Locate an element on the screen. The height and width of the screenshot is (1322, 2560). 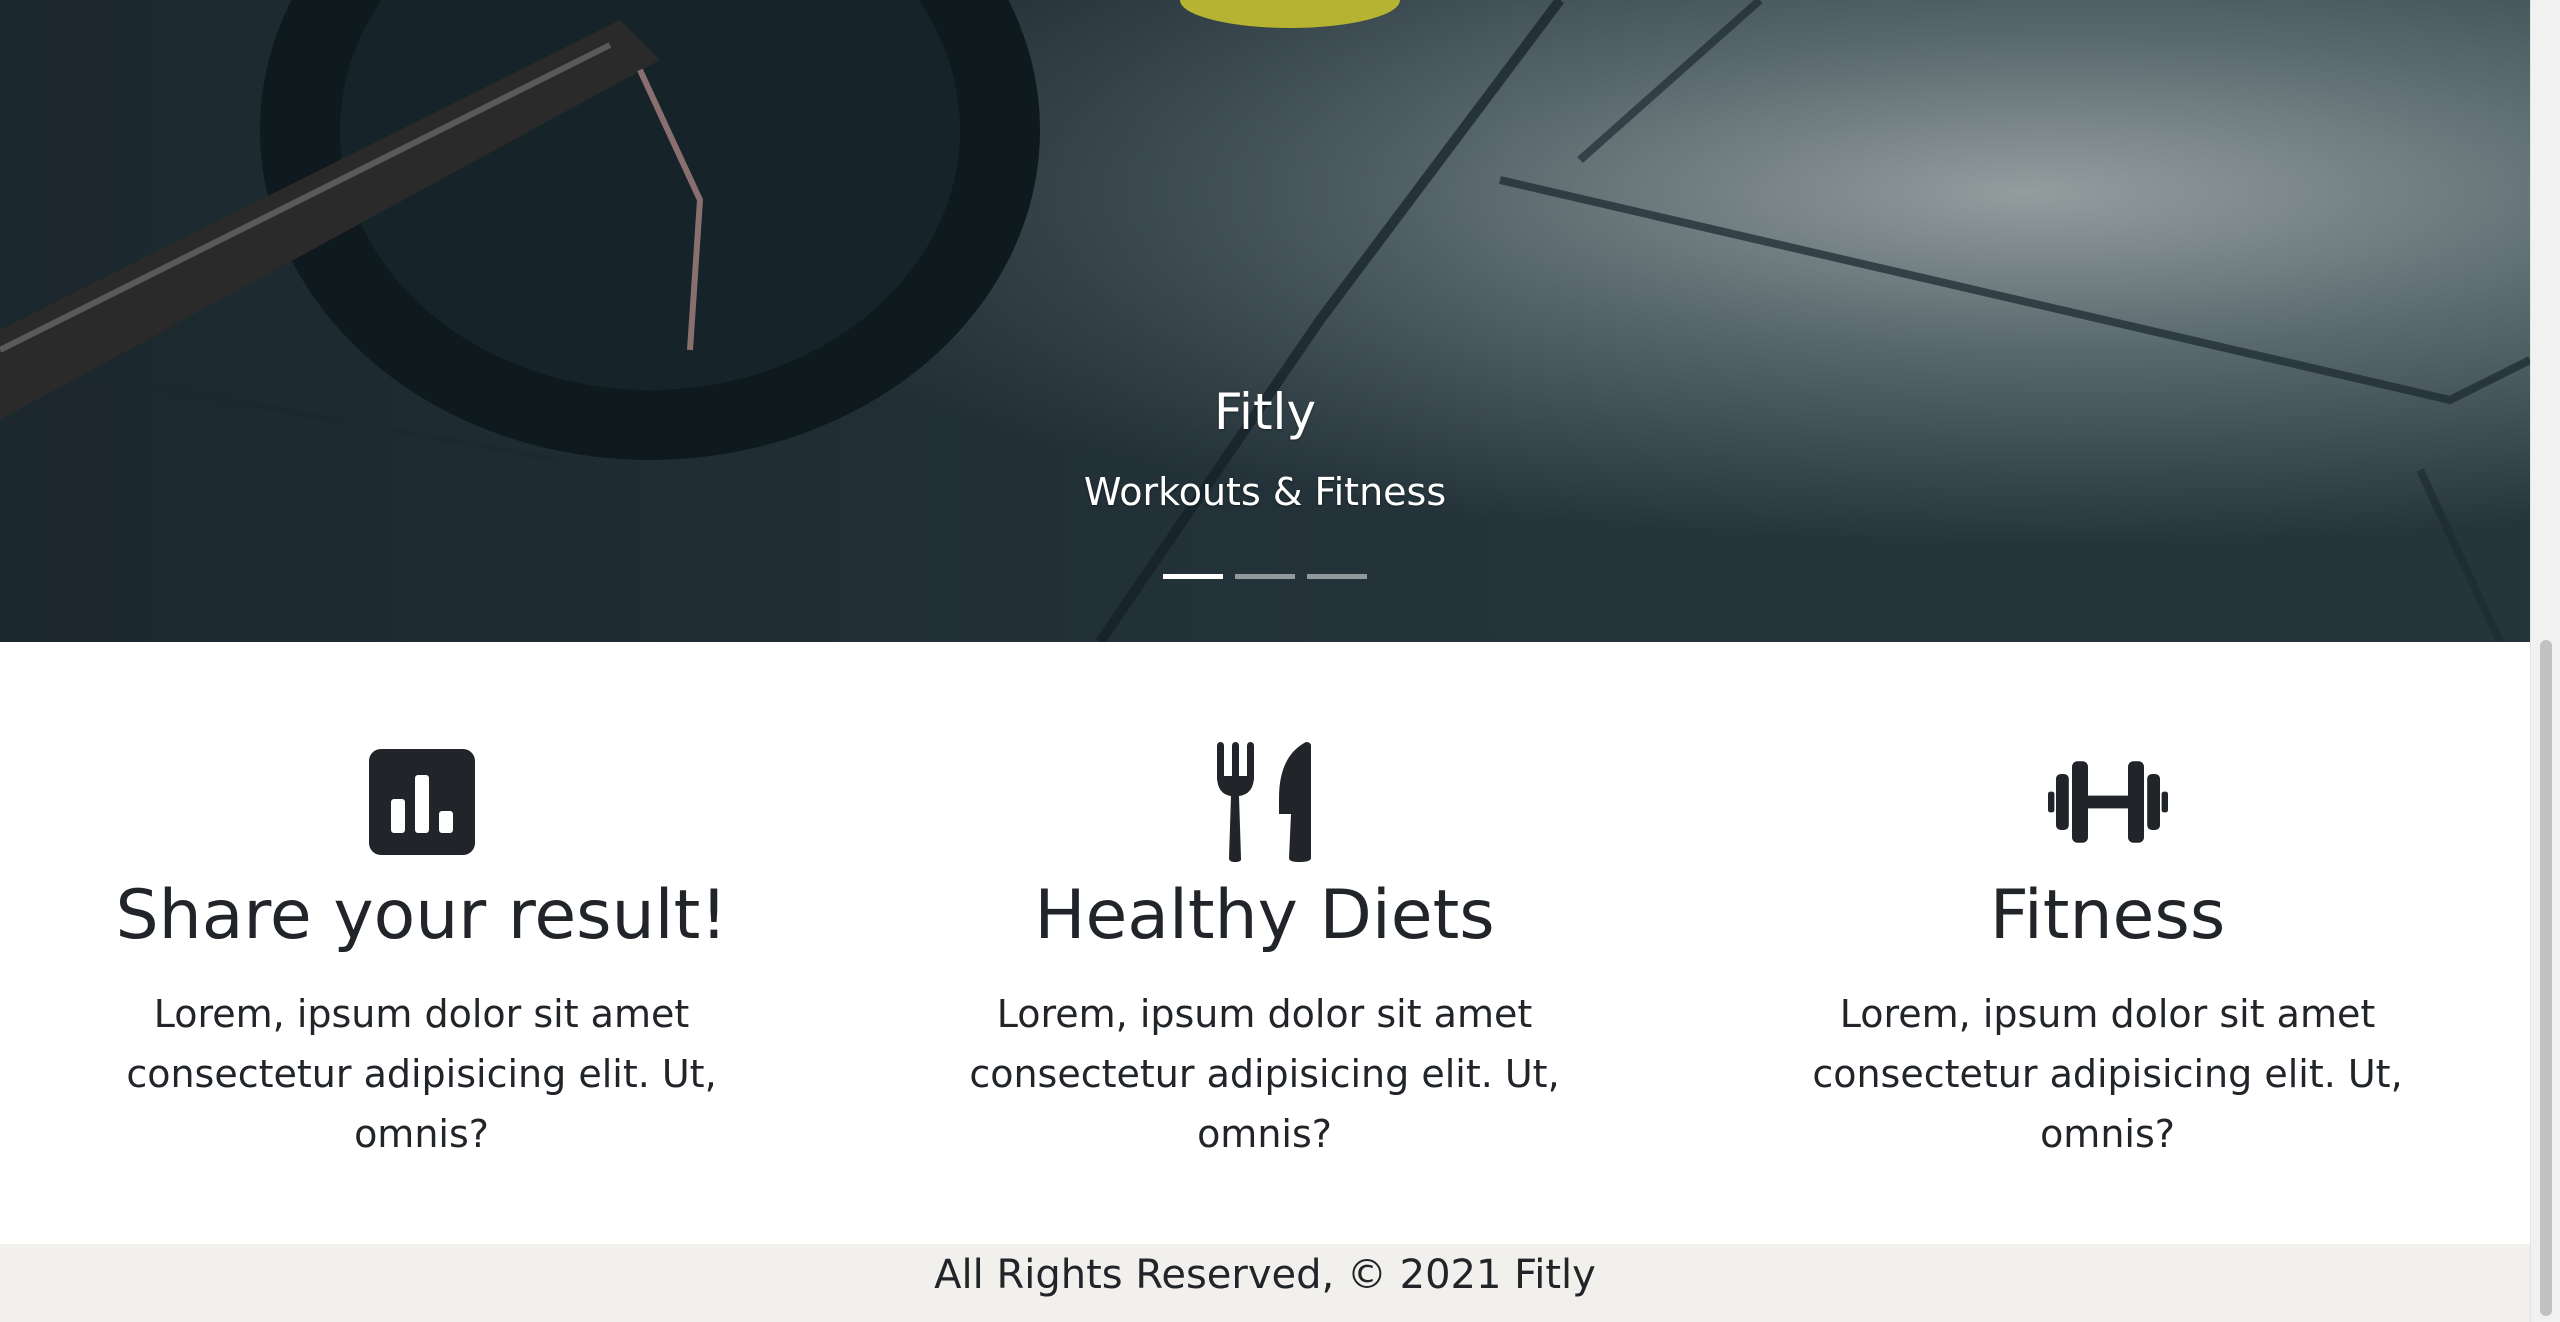
carousel-indicators is located at coordinates (1265, 576).